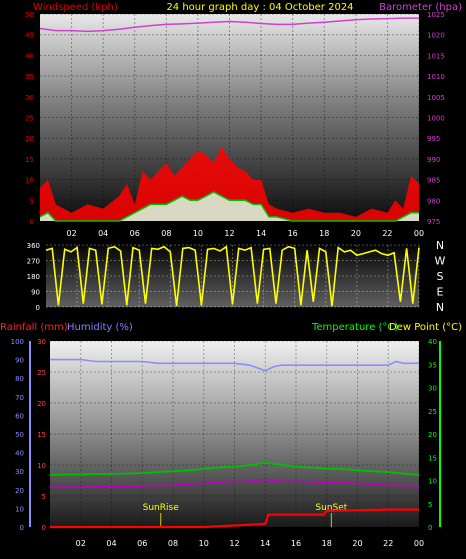 The height and width of the screenshot is (559, 466). What do you see at coordinates (432, 482) in the screenshot?
I see `temperature-tick-label: 10` at bounding box center [432, 482].